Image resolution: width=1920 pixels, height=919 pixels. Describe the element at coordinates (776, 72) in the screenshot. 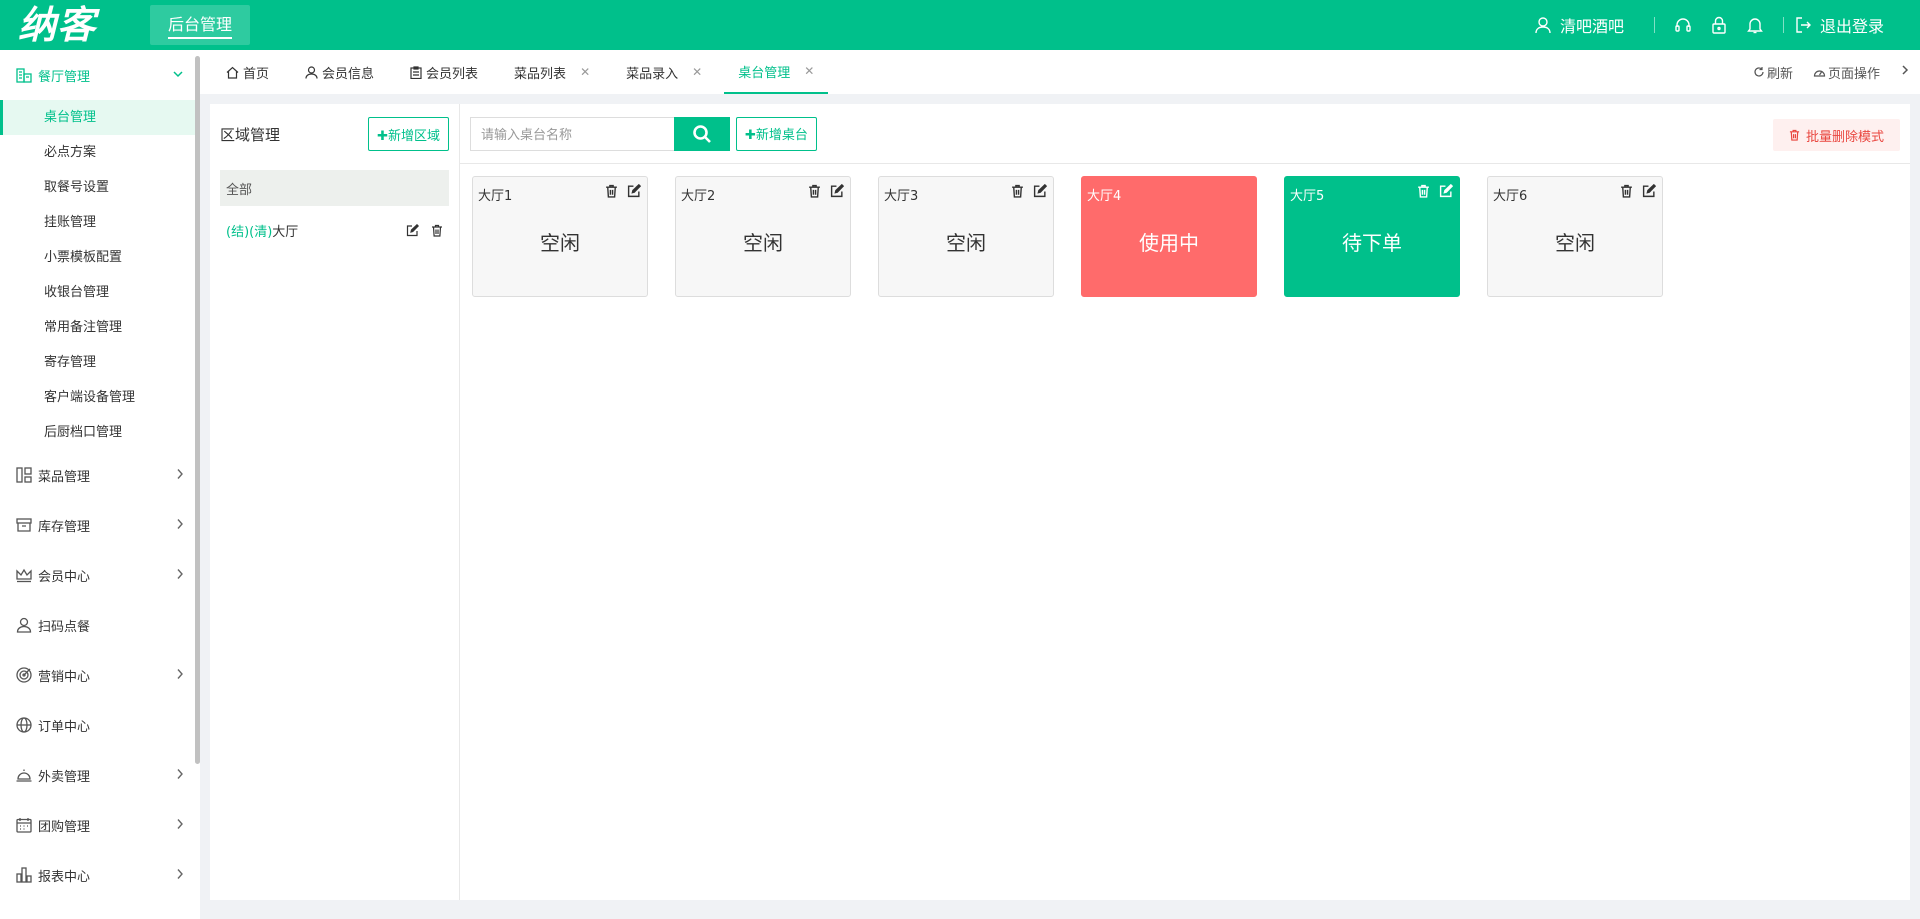

I see `tab: 桌台管理 ✕` at that location.